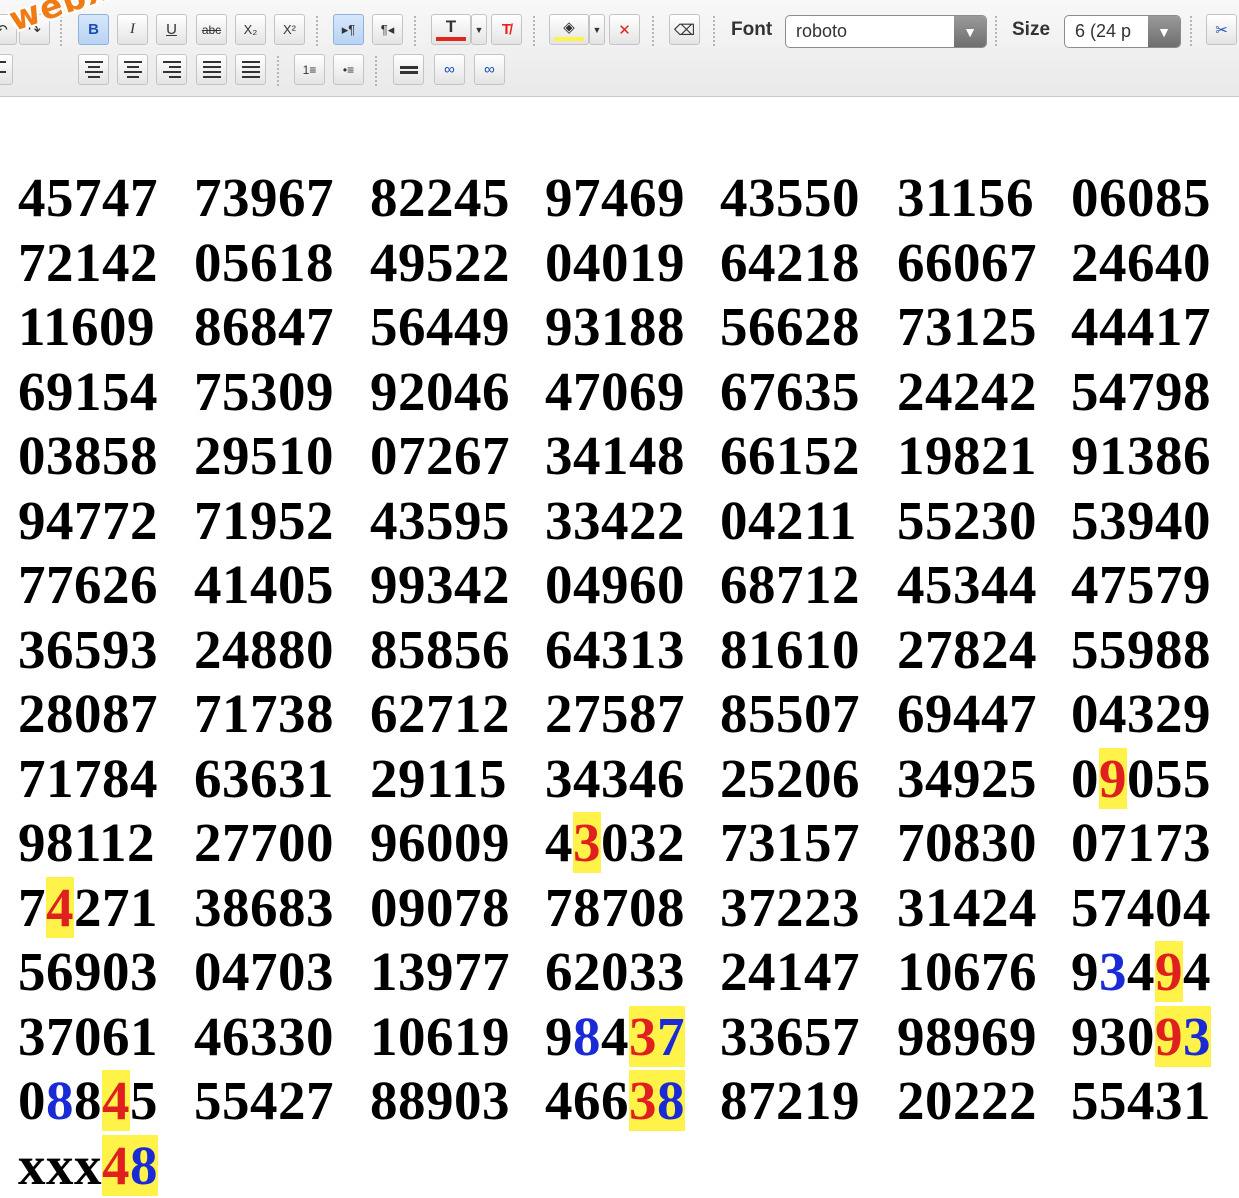  I want to click on numbered-list-button: 1≡, so click(309, 69).